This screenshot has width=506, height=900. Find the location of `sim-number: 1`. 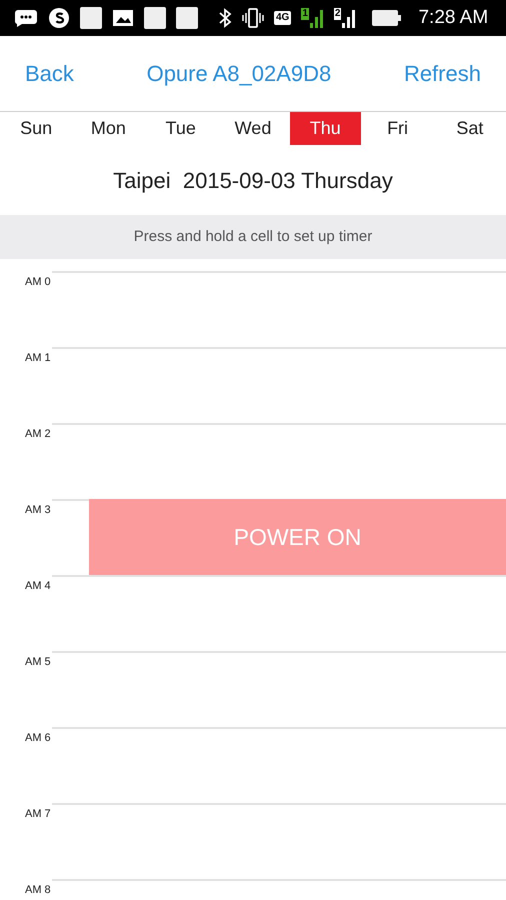

sim-number: 1 is located at coordinates (305, 14).